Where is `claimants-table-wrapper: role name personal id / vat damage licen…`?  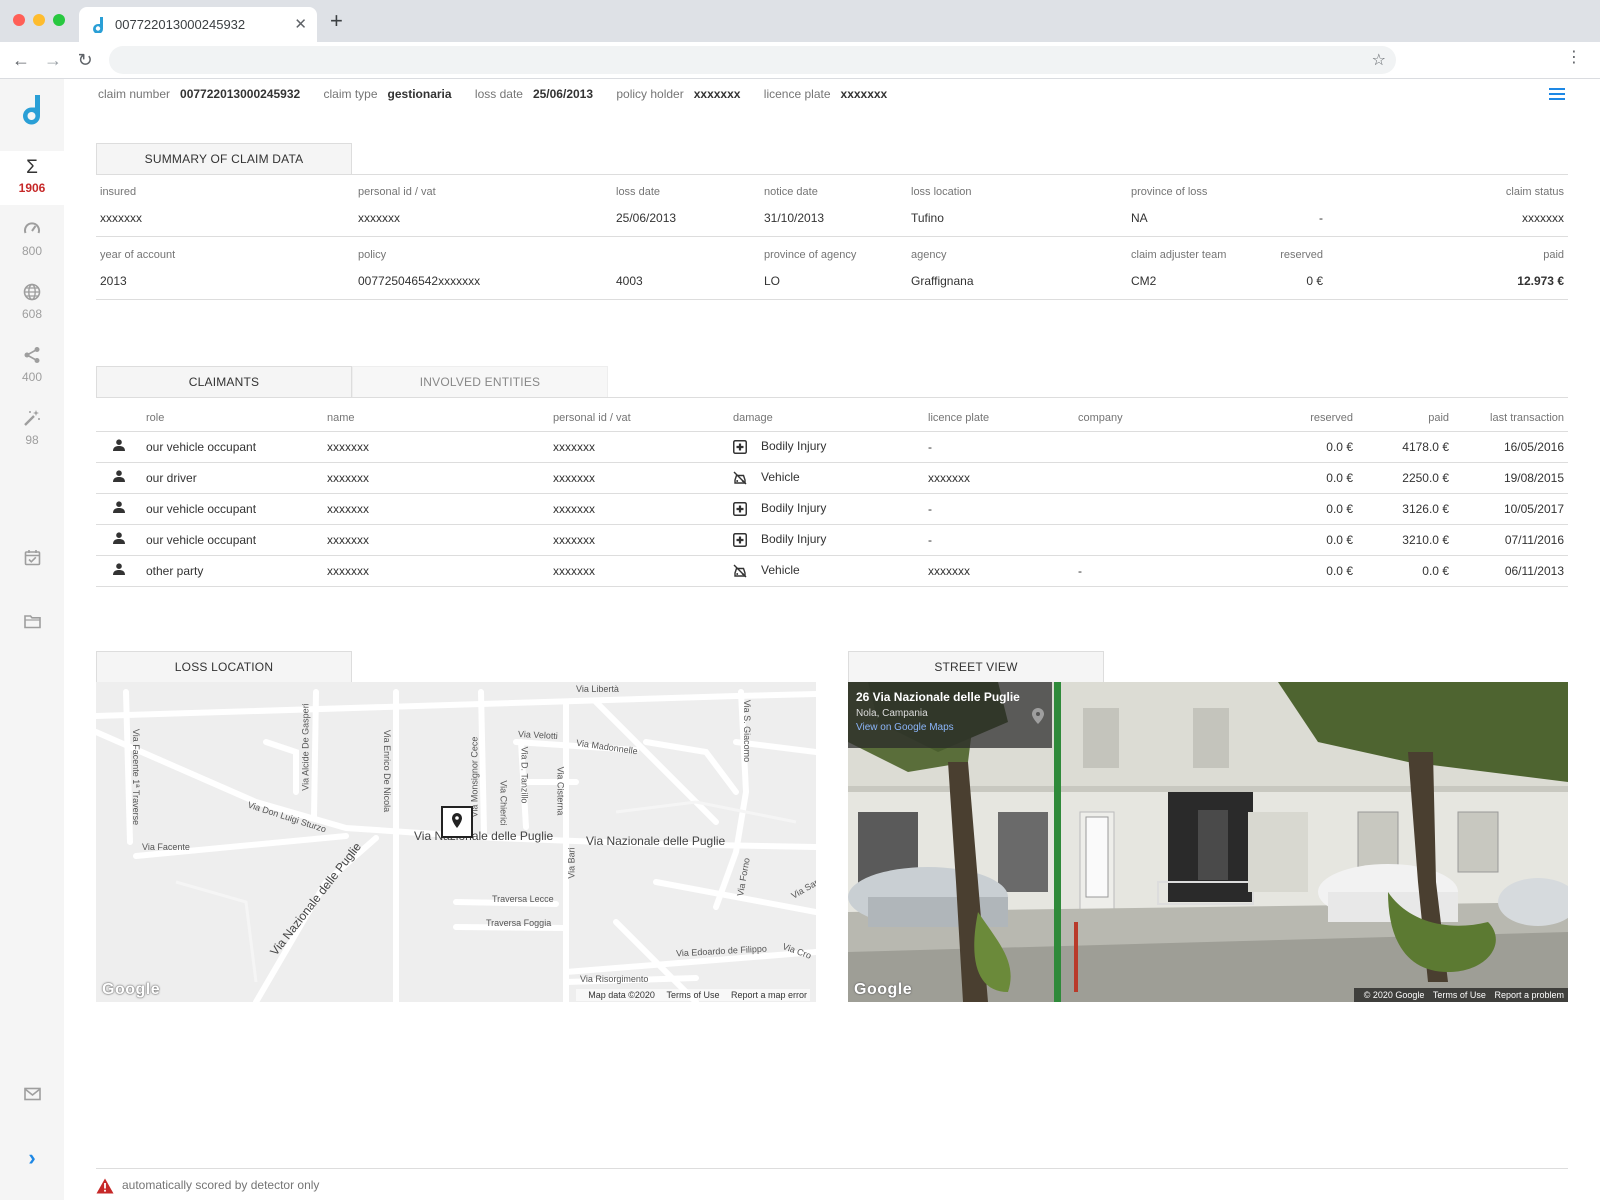
claimants-table-wrapper: role name personal id / vat damage licen… is located at coordinates (832, 496).